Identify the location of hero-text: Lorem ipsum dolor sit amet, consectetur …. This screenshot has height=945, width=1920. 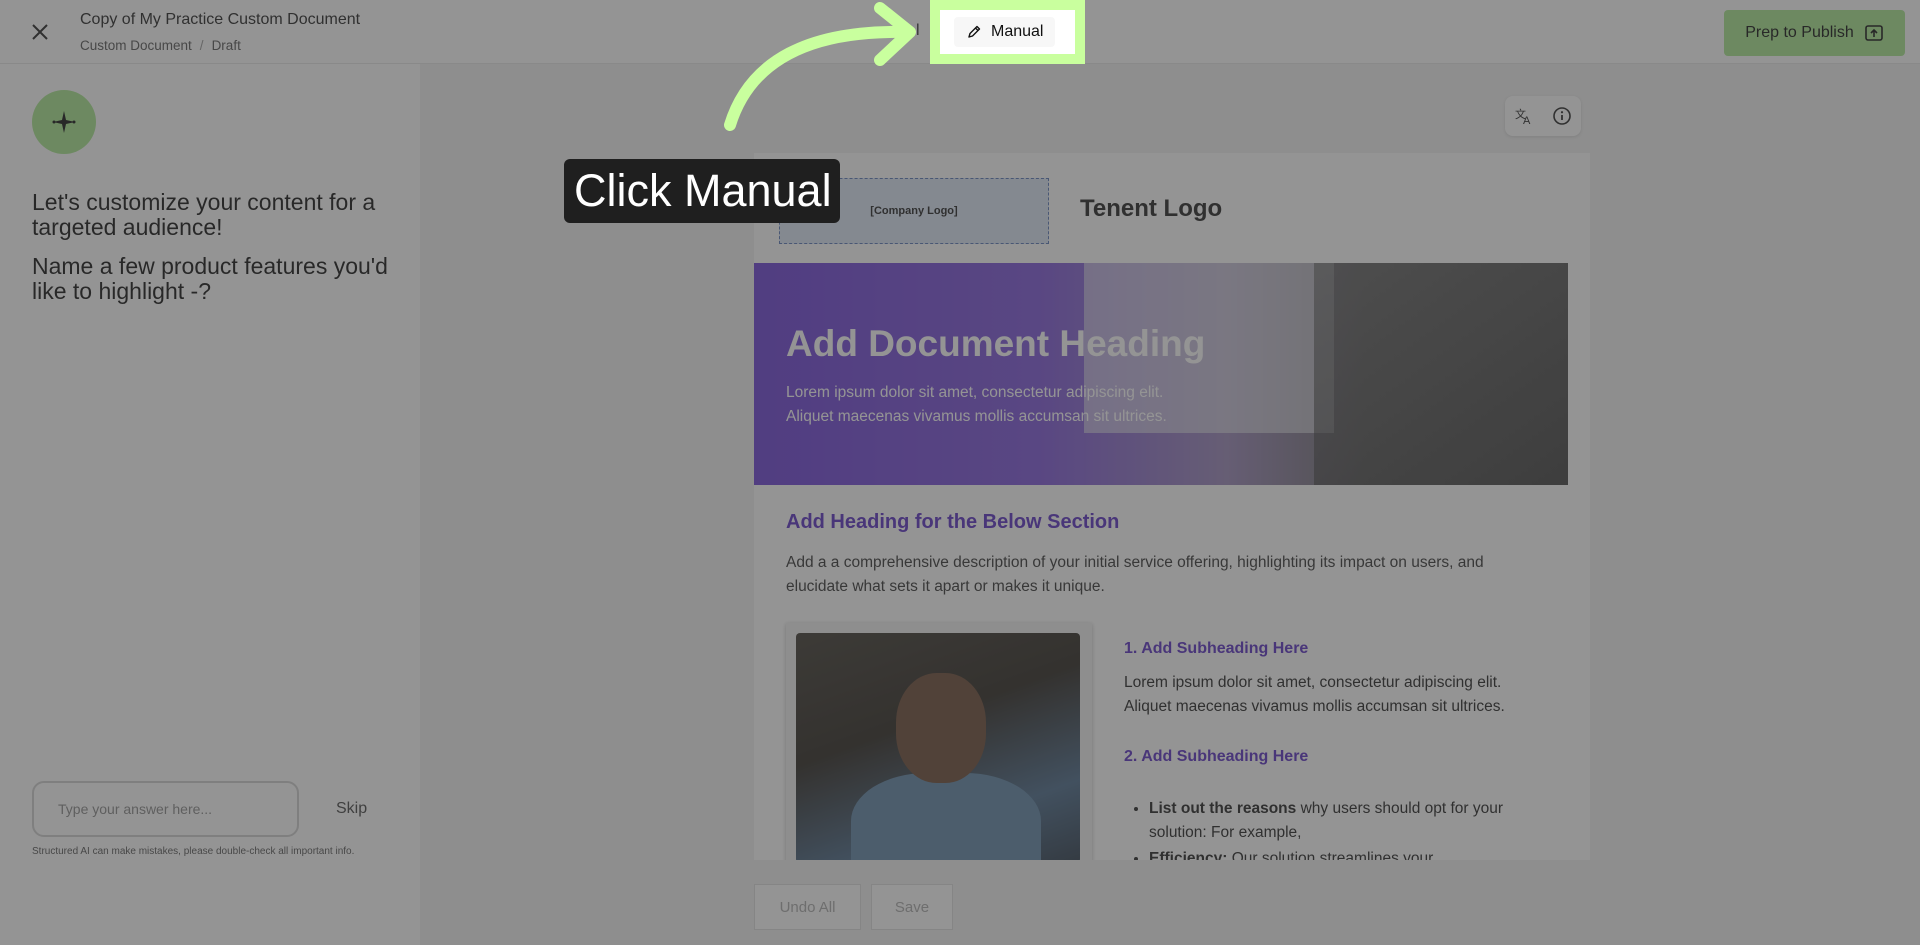
(996, 405).